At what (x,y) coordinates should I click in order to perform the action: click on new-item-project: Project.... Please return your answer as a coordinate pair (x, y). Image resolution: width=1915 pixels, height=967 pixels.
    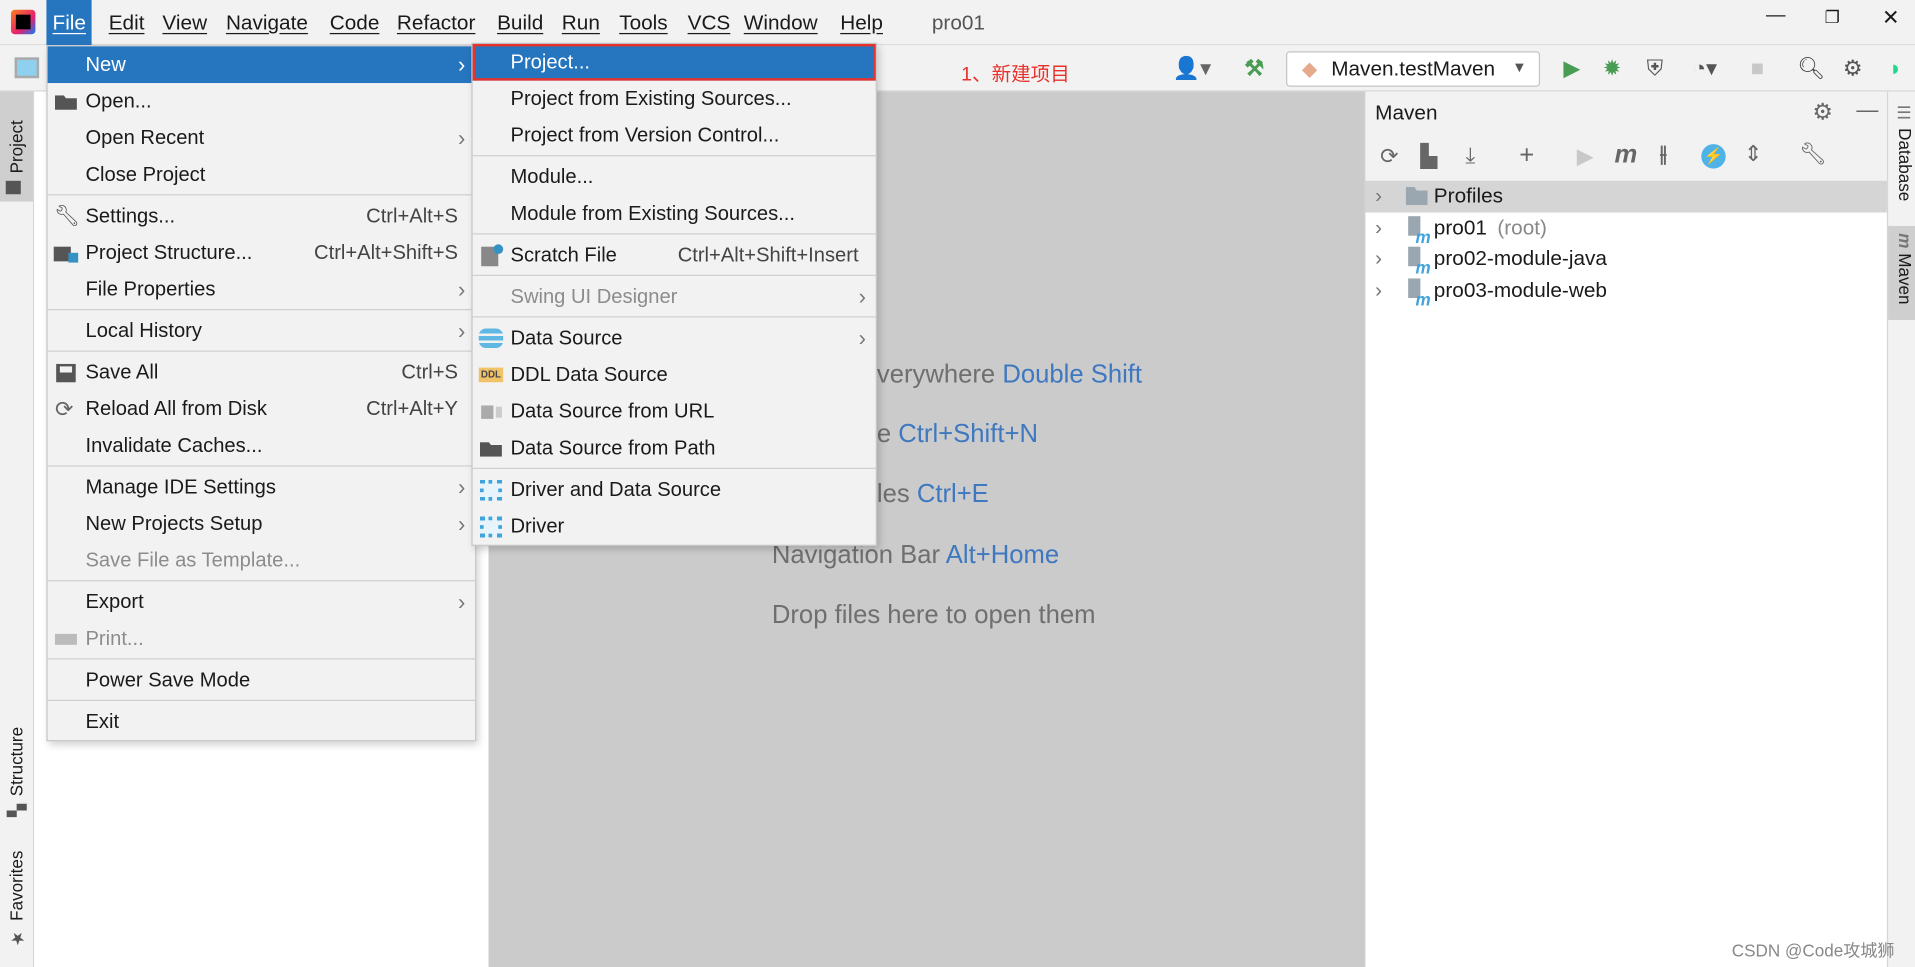
    Looking at the image, I should click on (674, 62).